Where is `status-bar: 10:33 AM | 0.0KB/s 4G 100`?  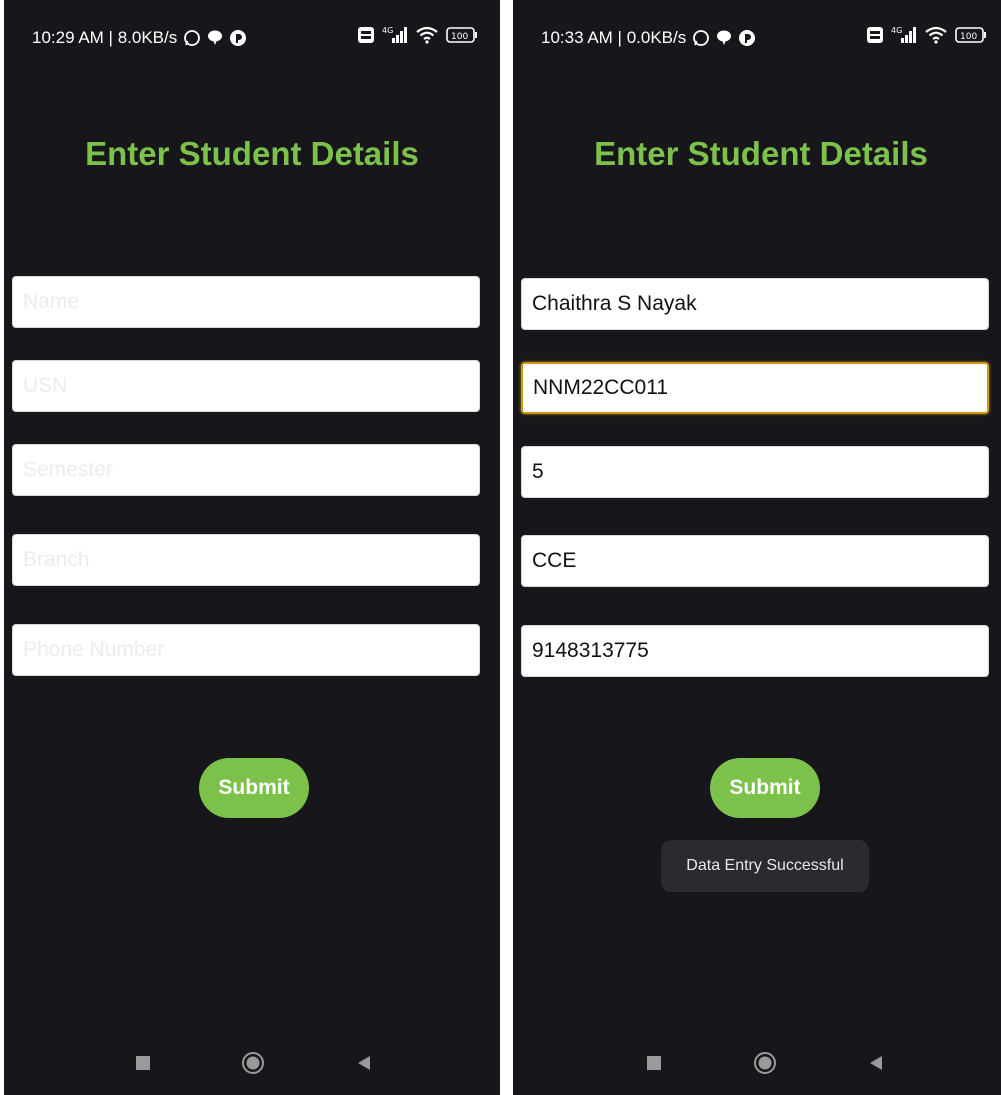 status-bar: 10:33 AM | 0.0KB/s 4G 100 is located at coordinates (757, 40).